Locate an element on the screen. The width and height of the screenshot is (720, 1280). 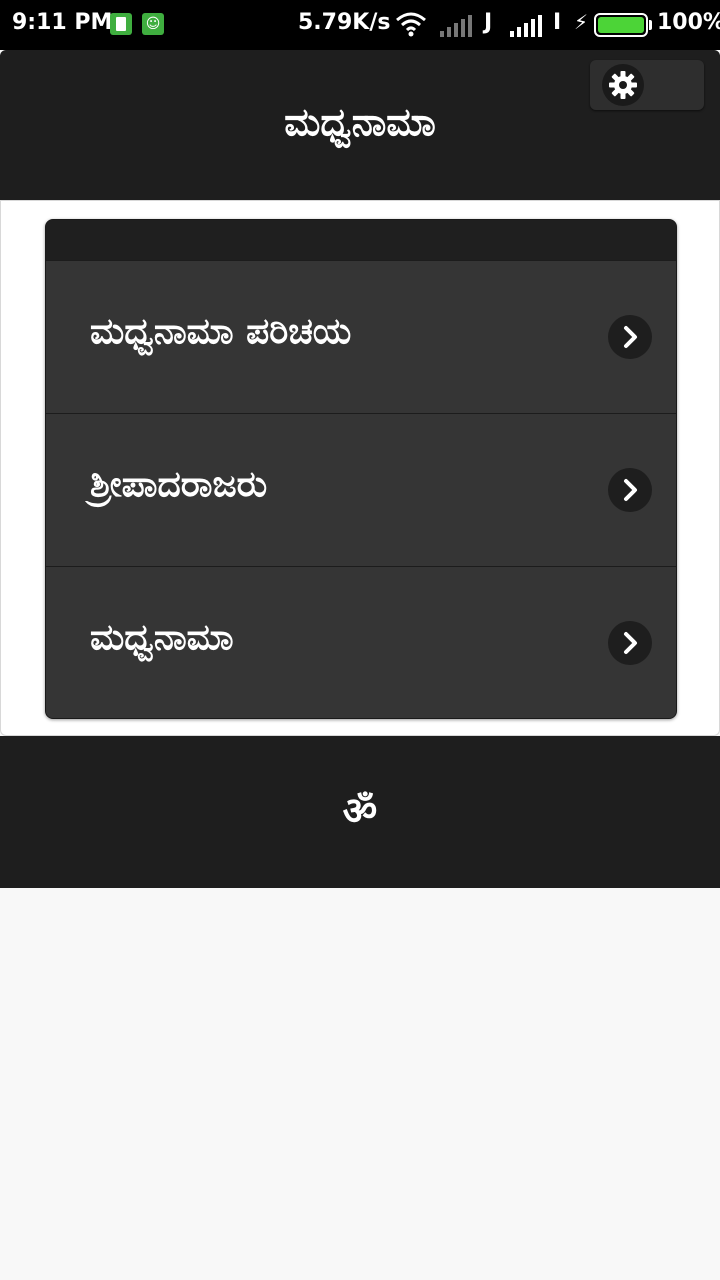
list-item-madhvanama: ಮಧ್ವನಾಮಾ is located at coordinates (361, 642).